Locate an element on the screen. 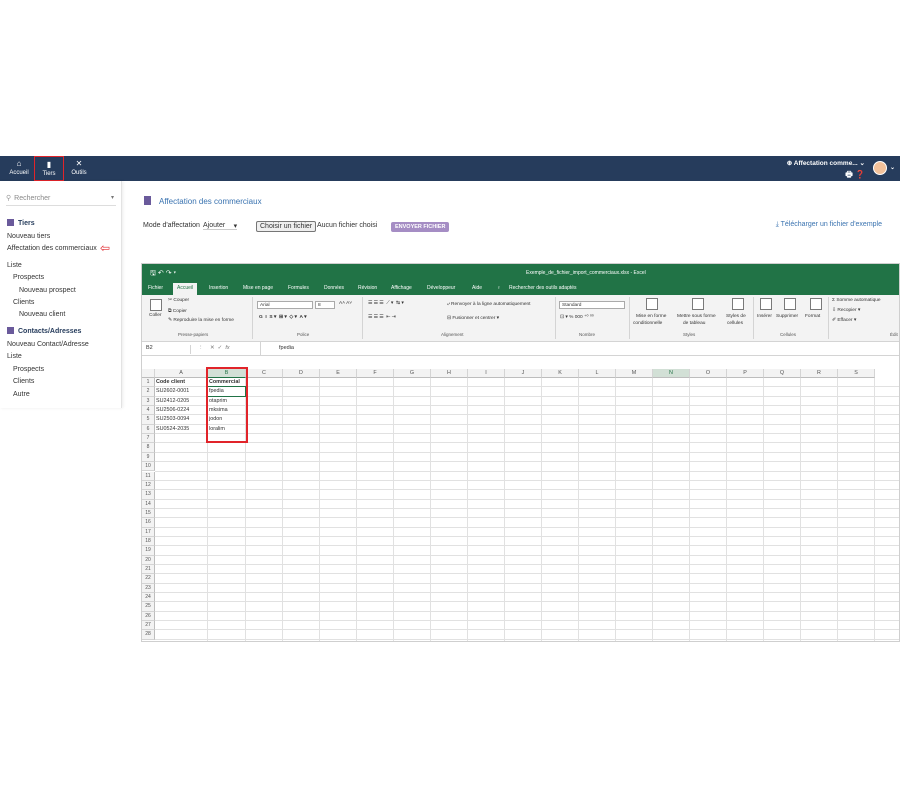 This screenshot has width=900, height=800. sidebar-item-clients: Clients is located at coordinates (23, 302).